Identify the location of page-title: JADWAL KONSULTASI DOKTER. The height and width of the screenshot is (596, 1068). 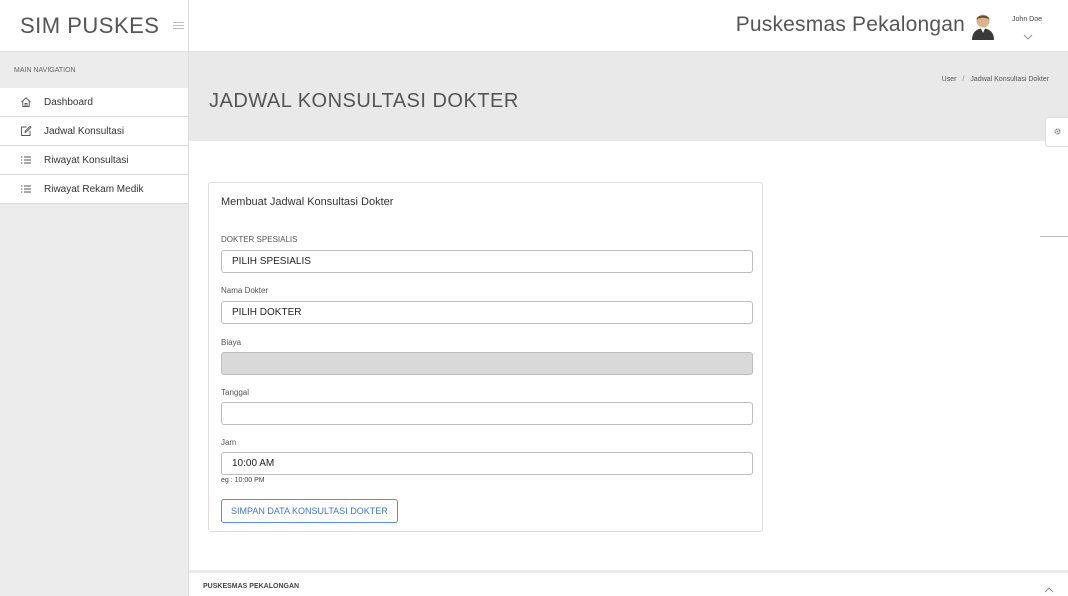
(364, 101).